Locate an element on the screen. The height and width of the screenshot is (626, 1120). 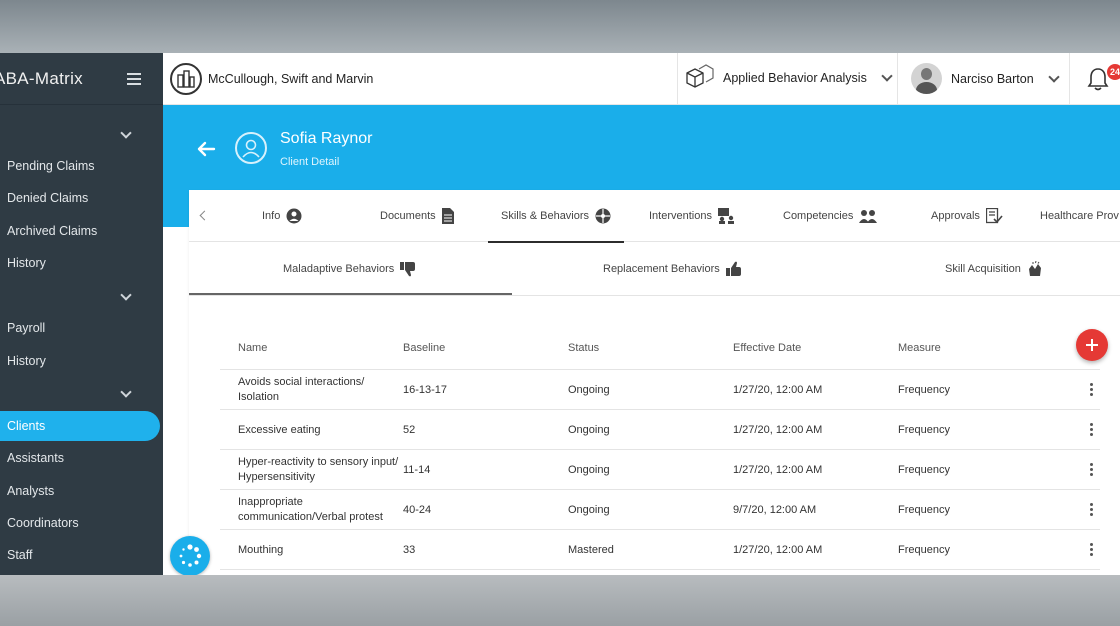
subtab-label: Replacement Behaviors is located at coordinates (661, 269).